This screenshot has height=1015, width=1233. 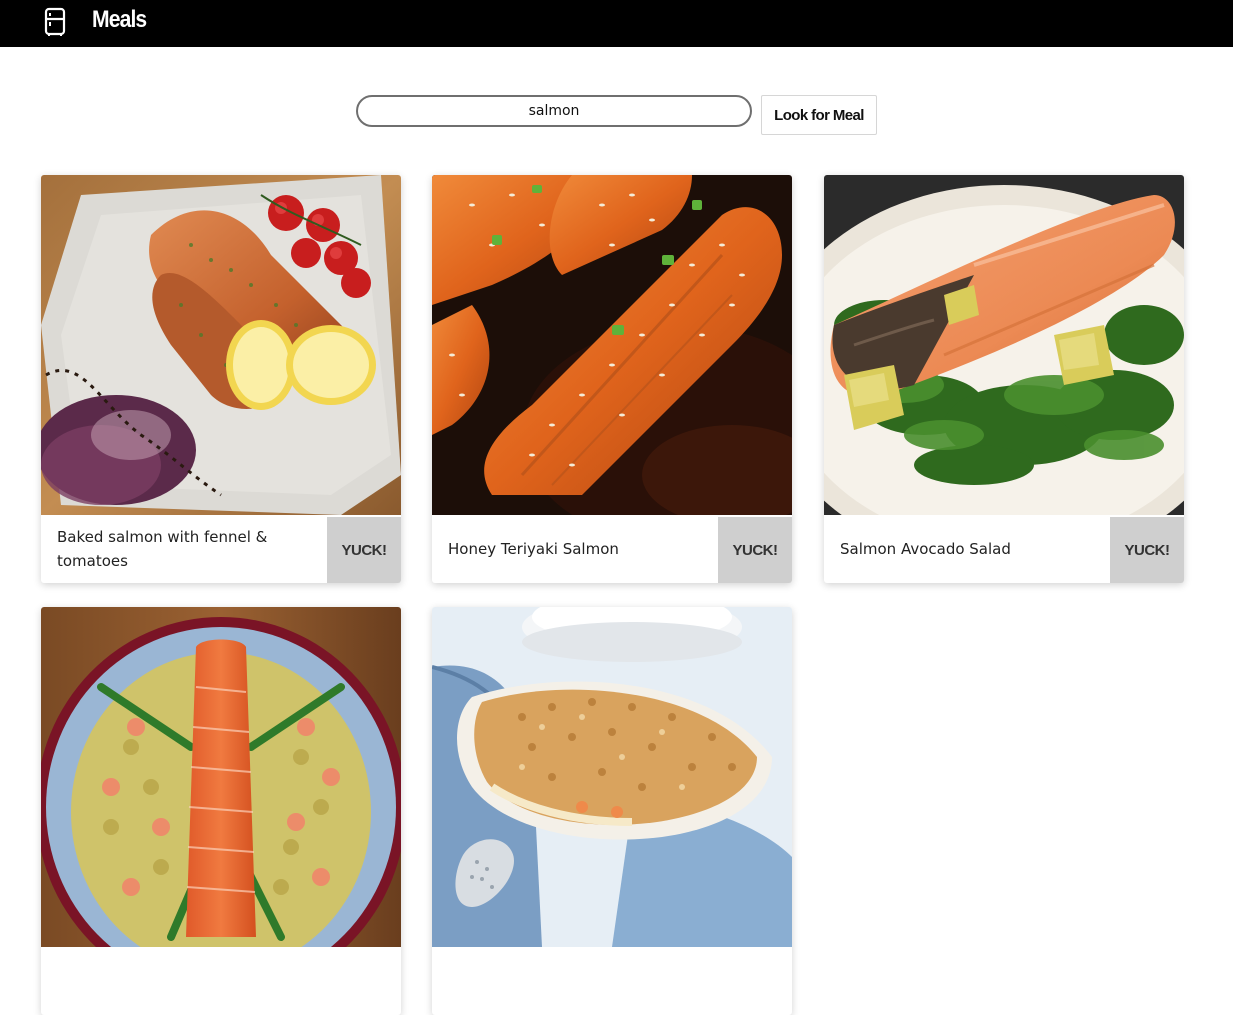 I want to click on top-bar: Meals, so click(x=616, y=23).